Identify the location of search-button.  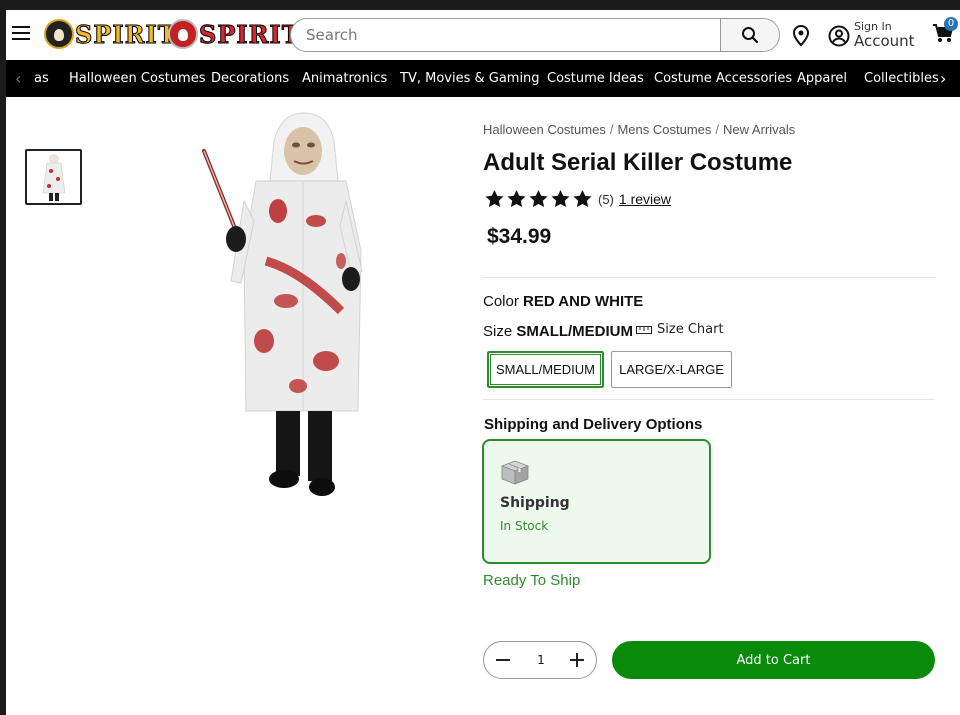
(749, 35).